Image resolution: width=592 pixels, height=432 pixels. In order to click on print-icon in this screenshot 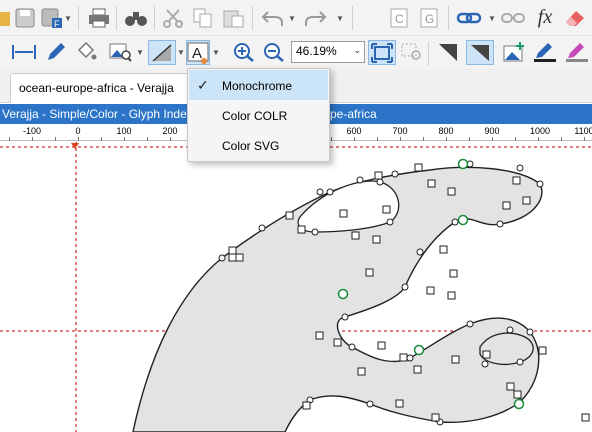, I will do `click(99, 18)`.